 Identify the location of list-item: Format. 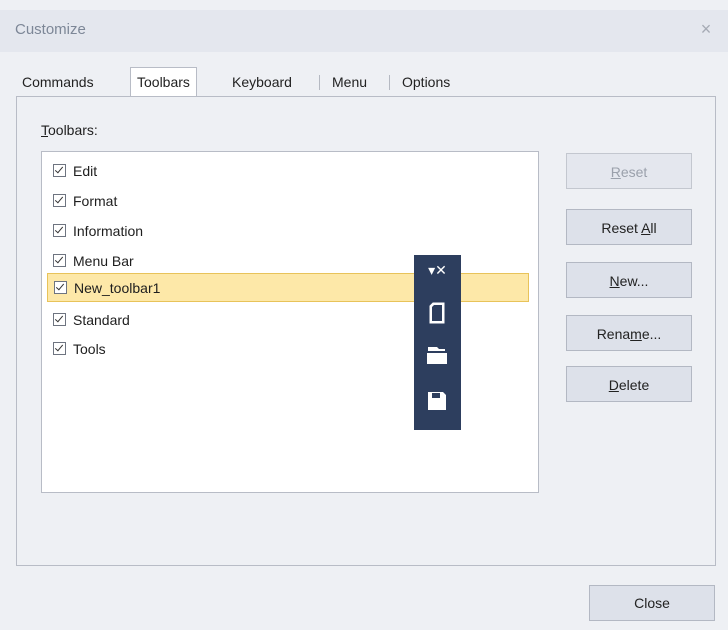
(288, 200).